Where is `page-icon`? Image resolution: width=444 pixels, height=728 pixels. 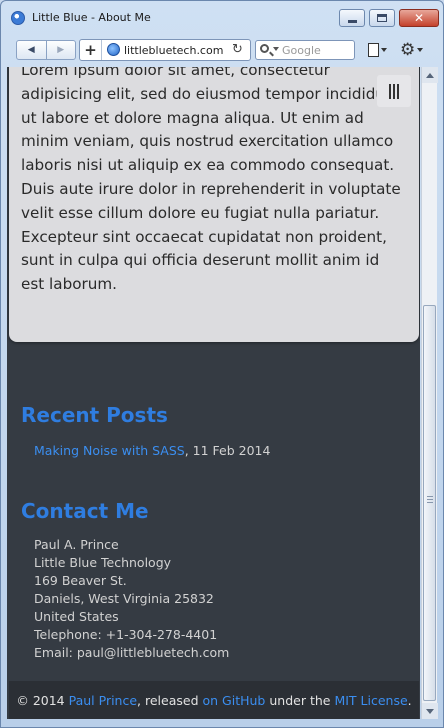 page-icon is located at coordinates (373, 50).